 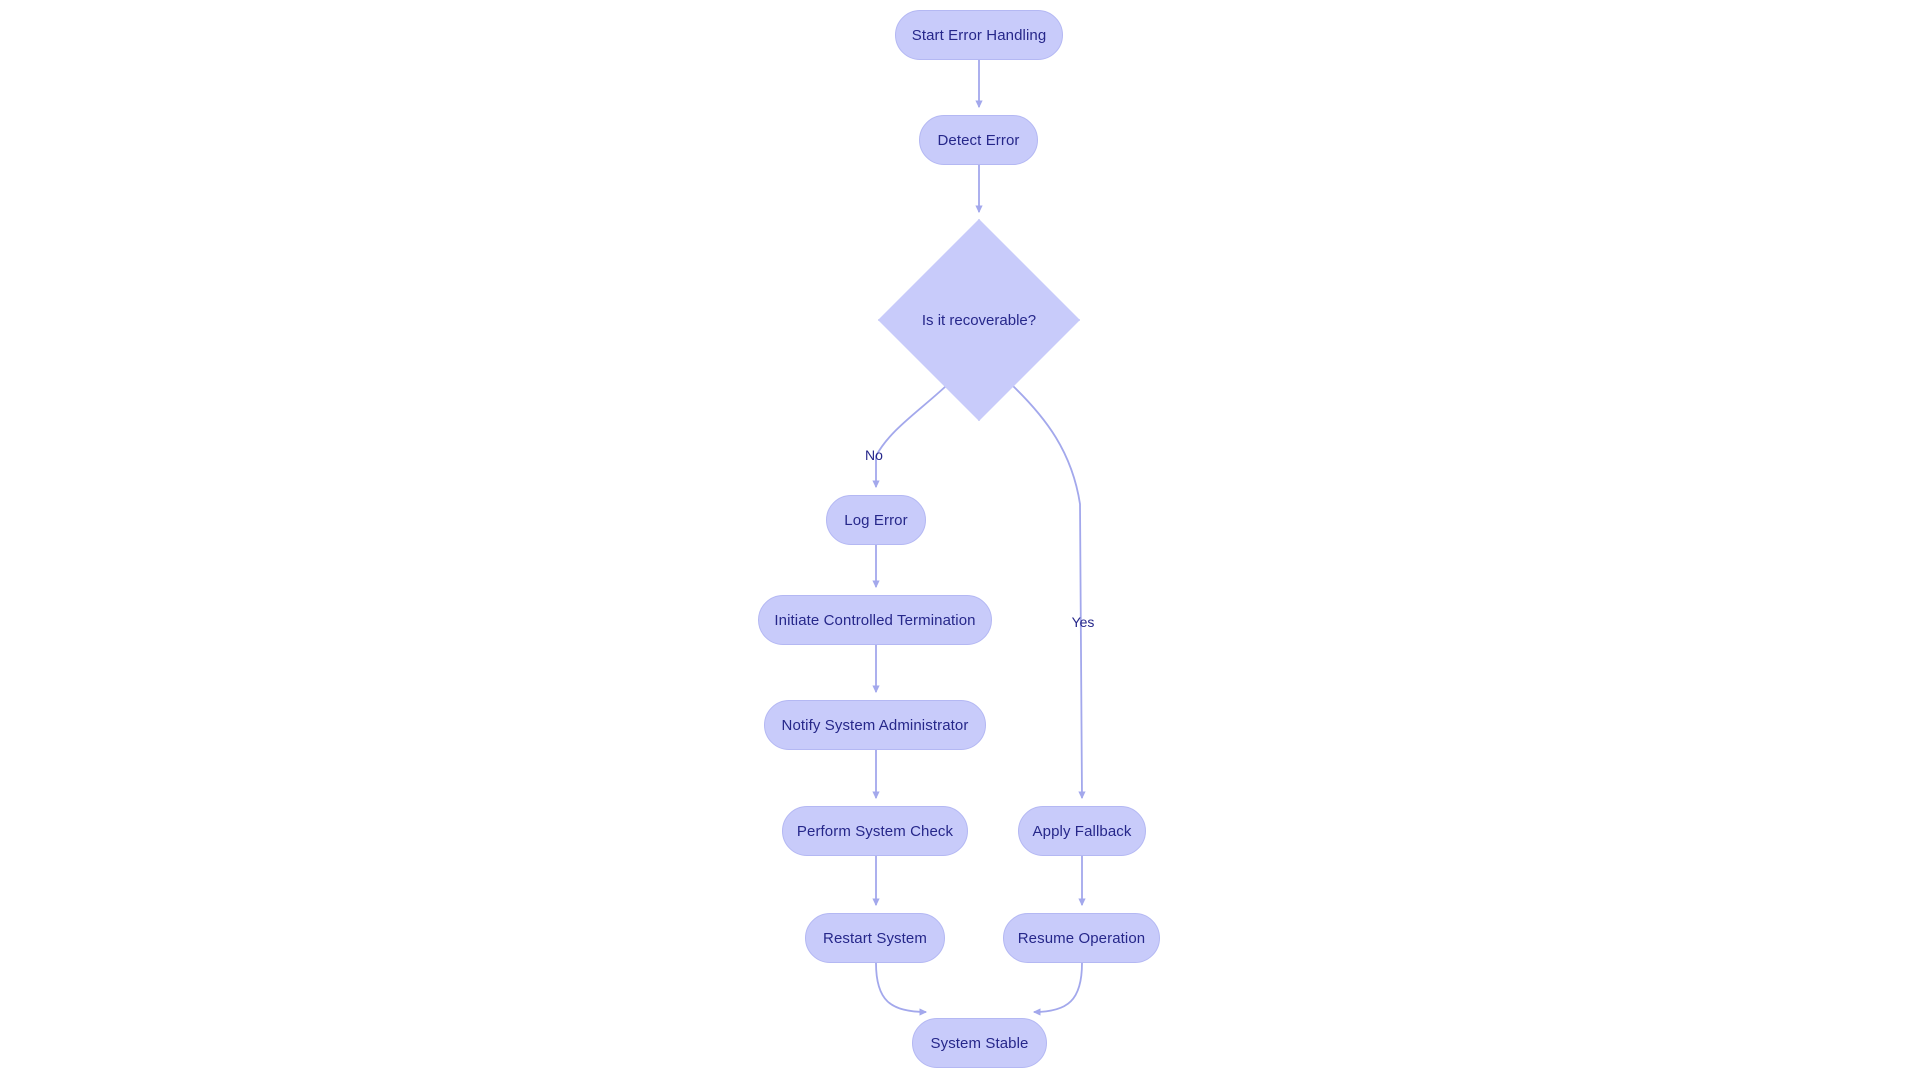 I want to click on node-notify-system-administrator: Notify System Administrator, so click(x=875, y=725).